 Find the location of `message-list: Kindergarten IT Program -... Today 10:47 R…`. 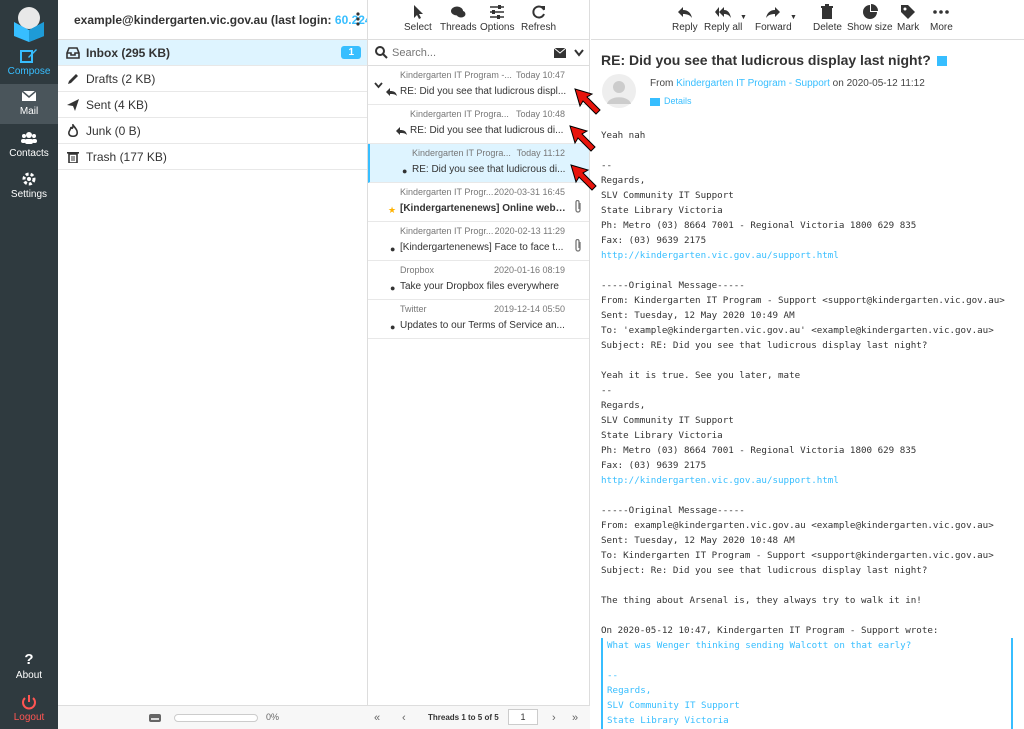

message-list: Kindergarten IT Program -... Today 10:47 R… is located at coordinates (478, 202).